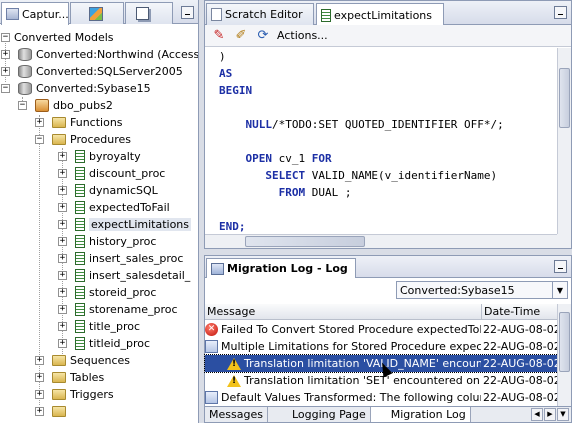 Image resolution: width=572 pixels, height=423 pixels. I want to click on procedure-label: titleid_proc, so click(120, 343).